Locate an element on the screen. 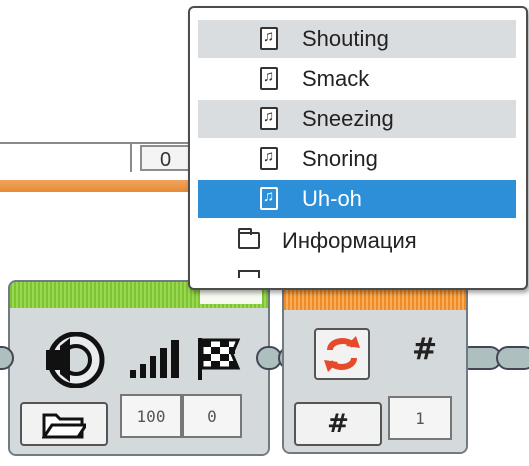 This screenshot has width=529, height=466. menu-item-informatsiya: Информация is located at coordinates (357, 241).